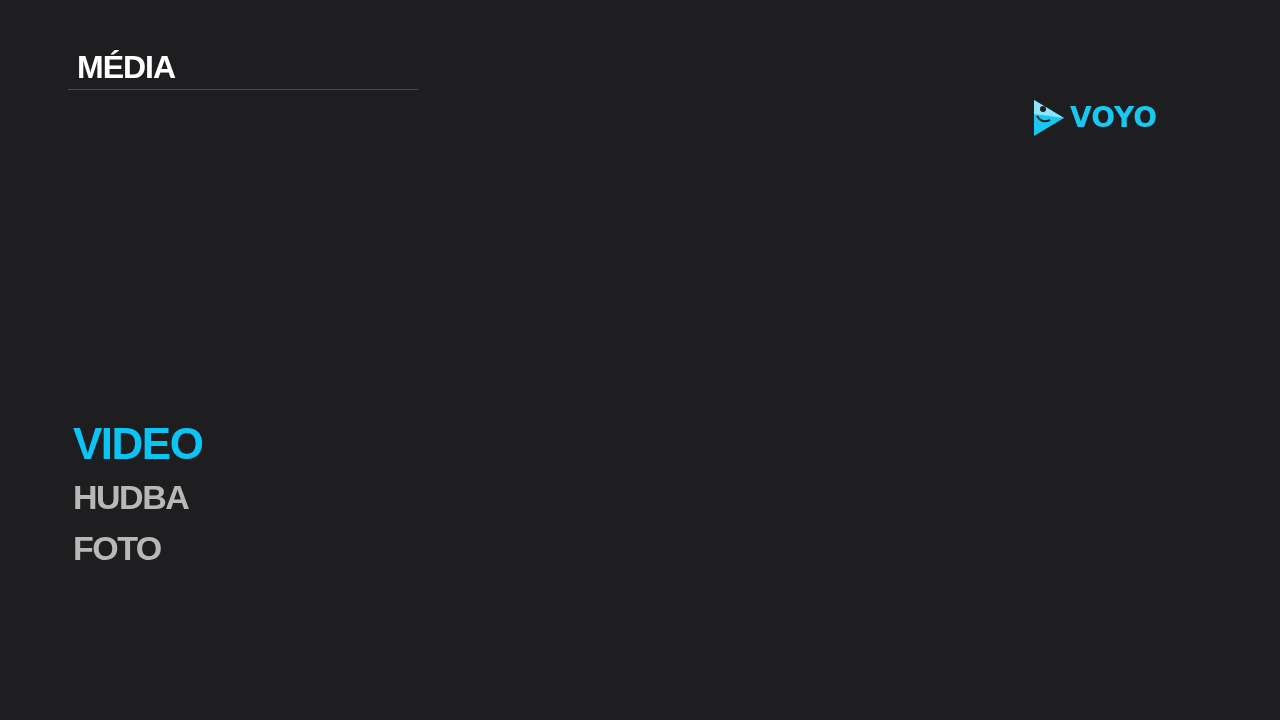  What do you see at coordinates (1049, 118) in the screenshot?
I see `play-fish-icon` at bounding box center [1049, 118].